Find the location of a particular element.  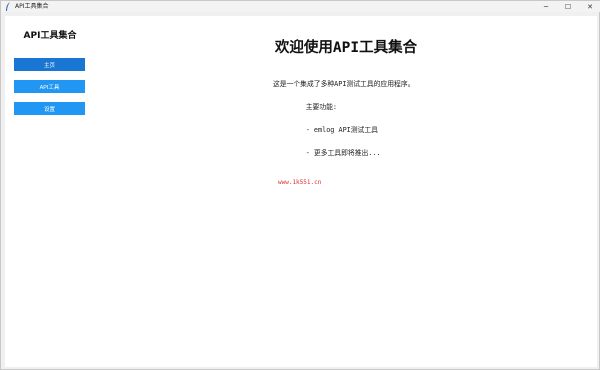

sidebar: API工具集合 主页 API工具 设置 is located at coordinates (50, 191).